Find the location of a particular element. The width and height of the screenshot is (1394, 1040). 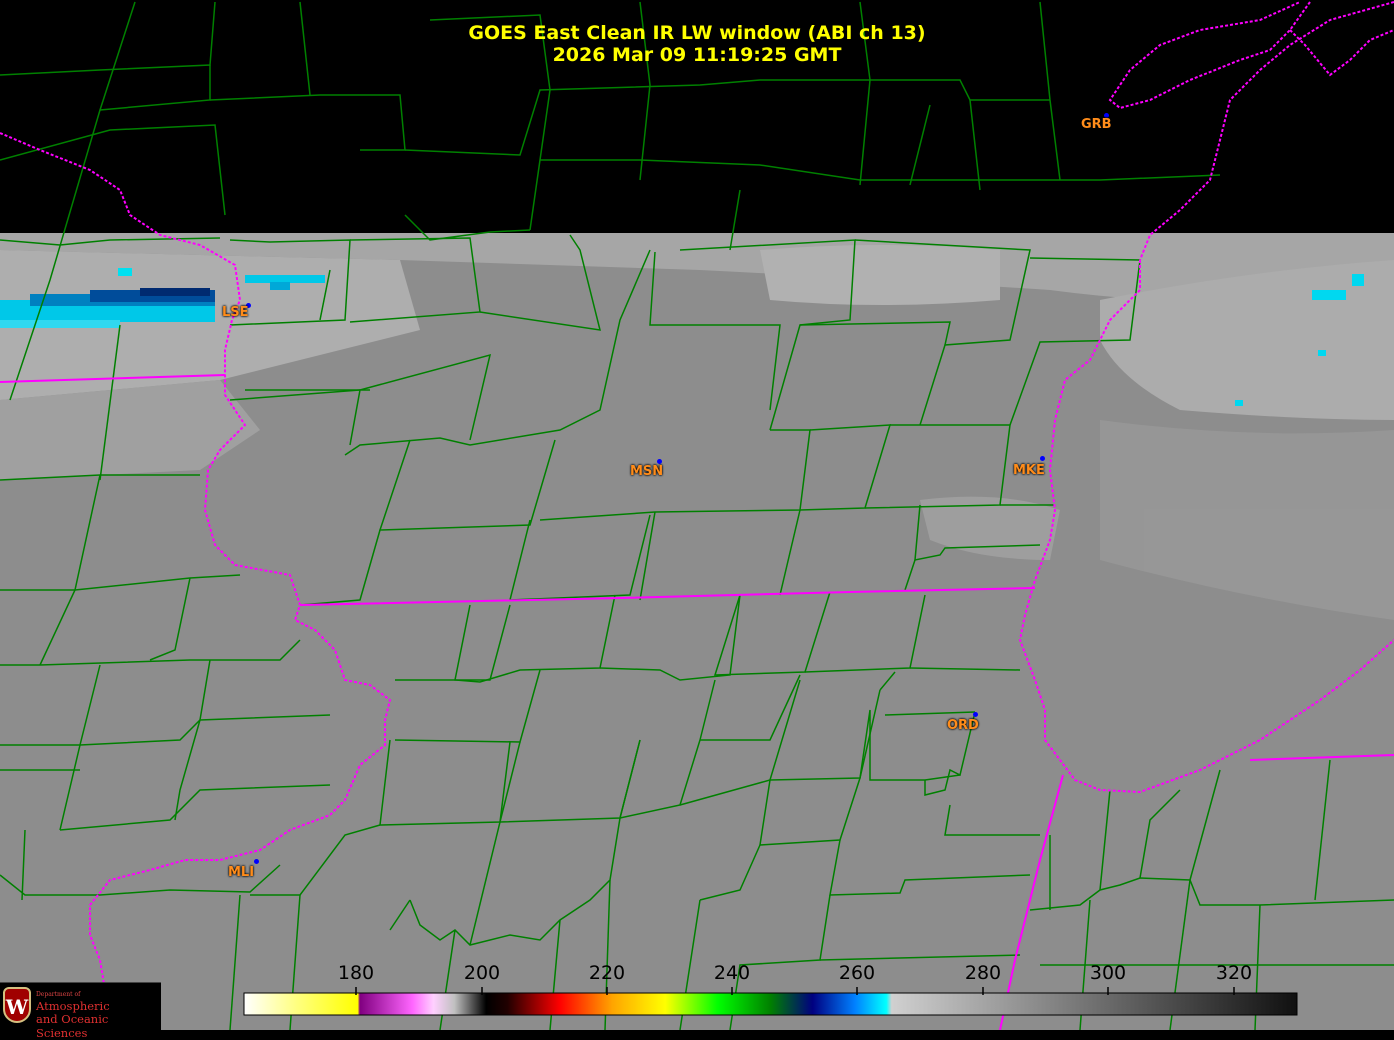

city-label-mli: MLI is located at coordinates (241, 872).